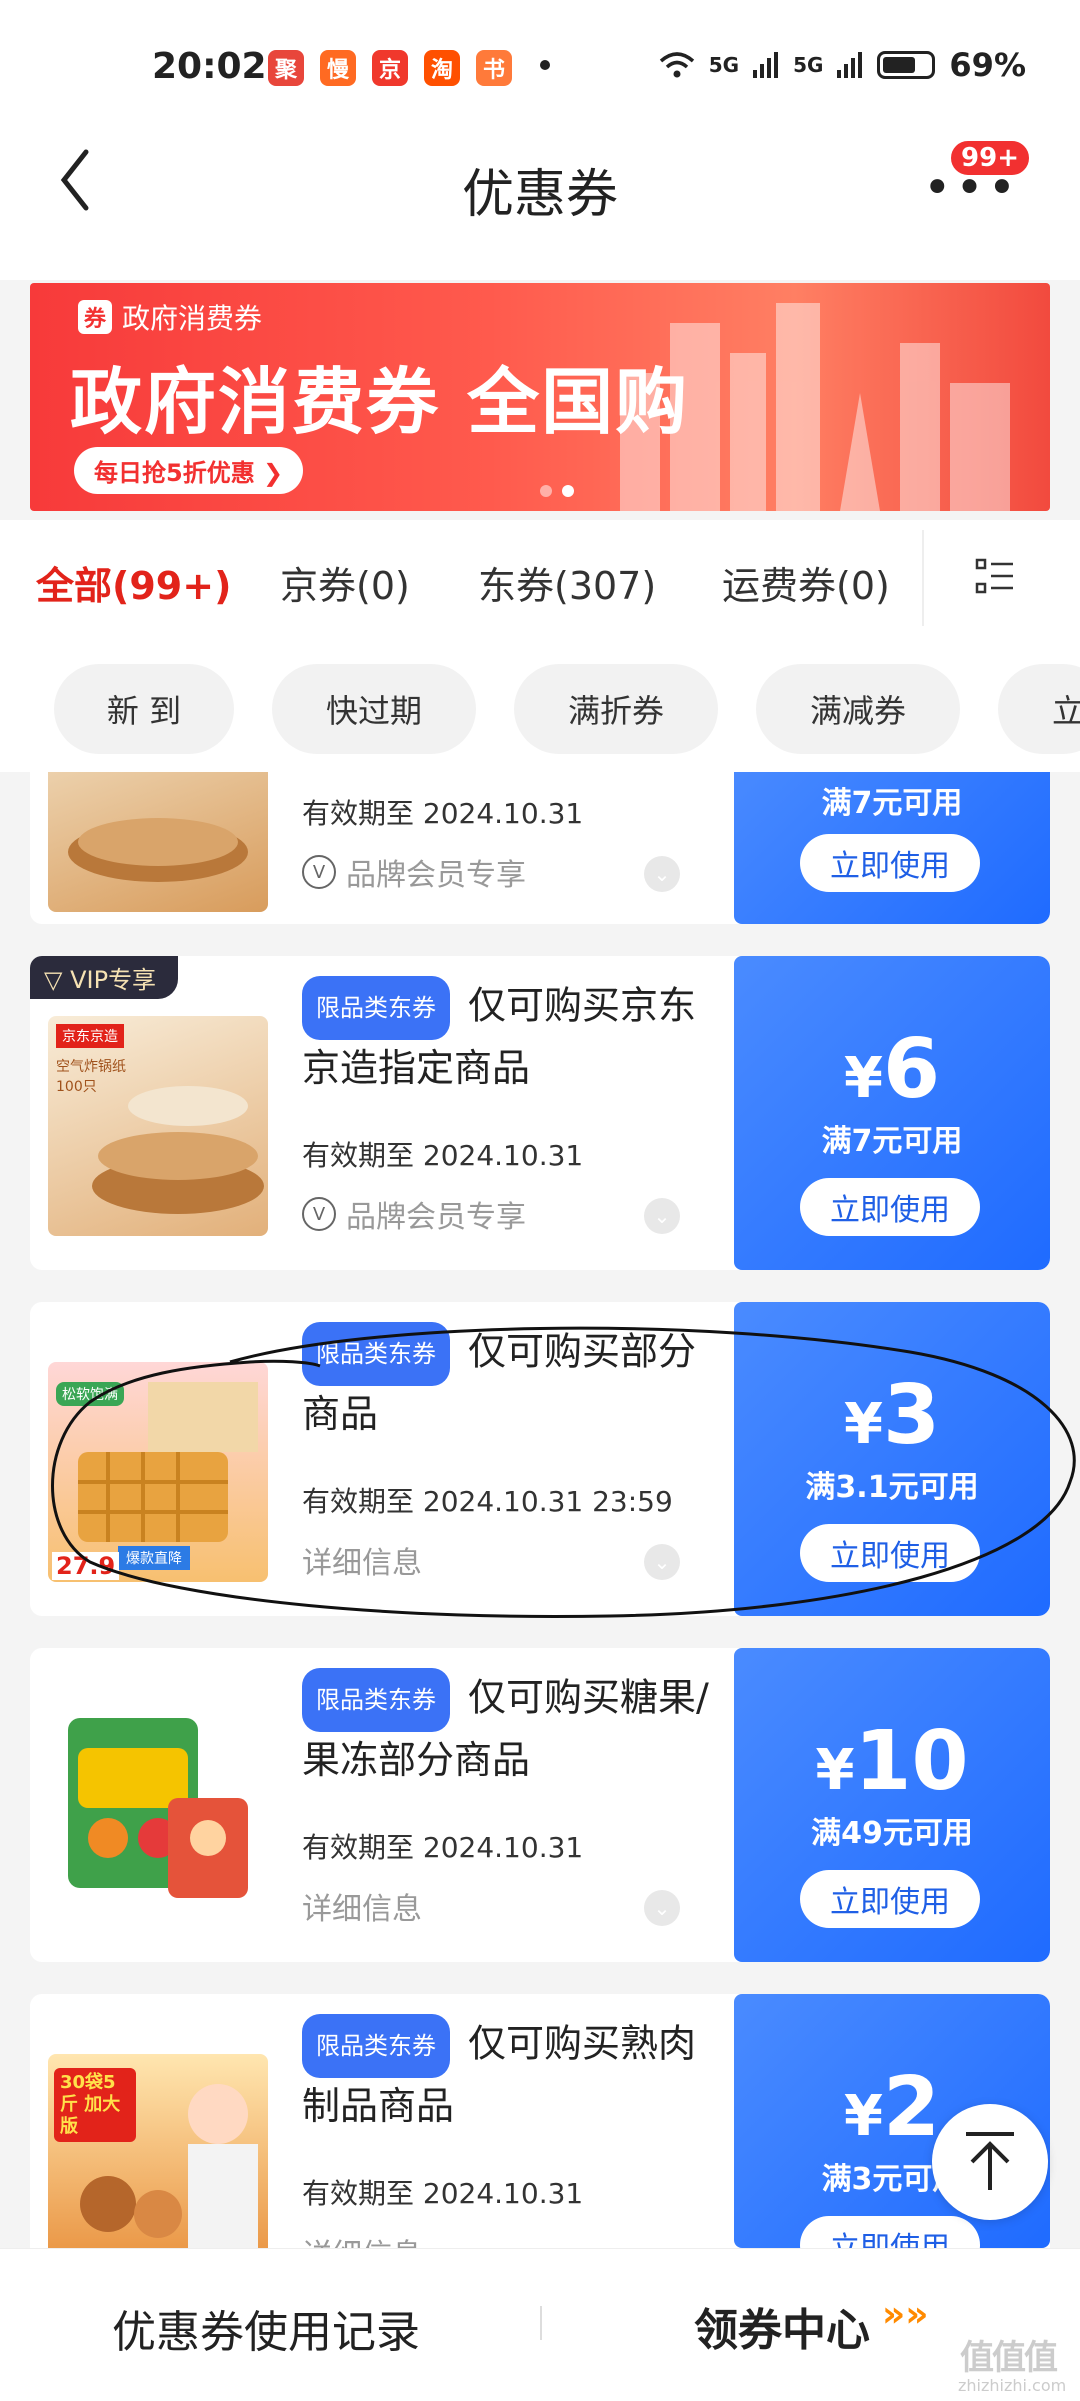 This screenshot has width=1080, height=2401. Describe the element at coordinates (95, 317) in the screenshot. I see `coupon-tag-icon: 券` at that location.